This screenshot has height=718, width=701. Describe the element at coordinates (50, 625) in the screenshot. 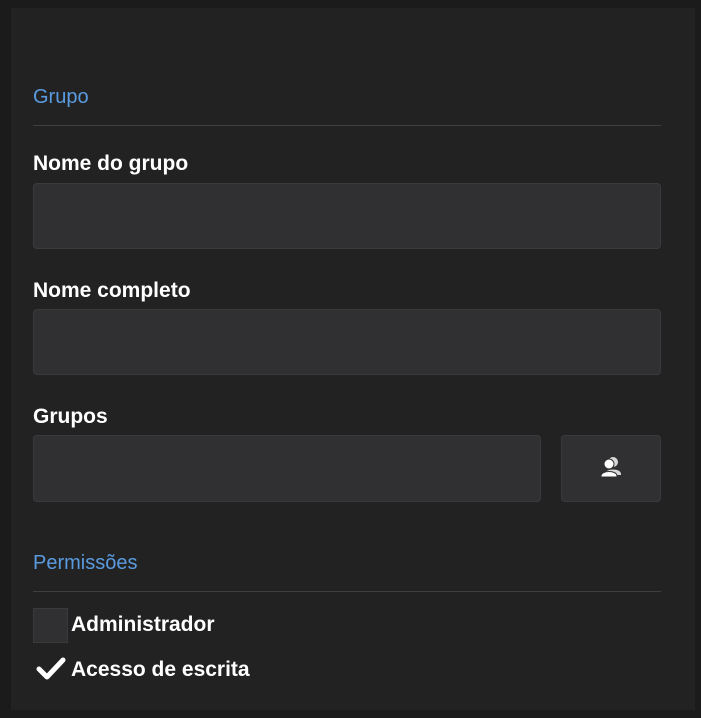

I see `administrator-checkbox` at that location.